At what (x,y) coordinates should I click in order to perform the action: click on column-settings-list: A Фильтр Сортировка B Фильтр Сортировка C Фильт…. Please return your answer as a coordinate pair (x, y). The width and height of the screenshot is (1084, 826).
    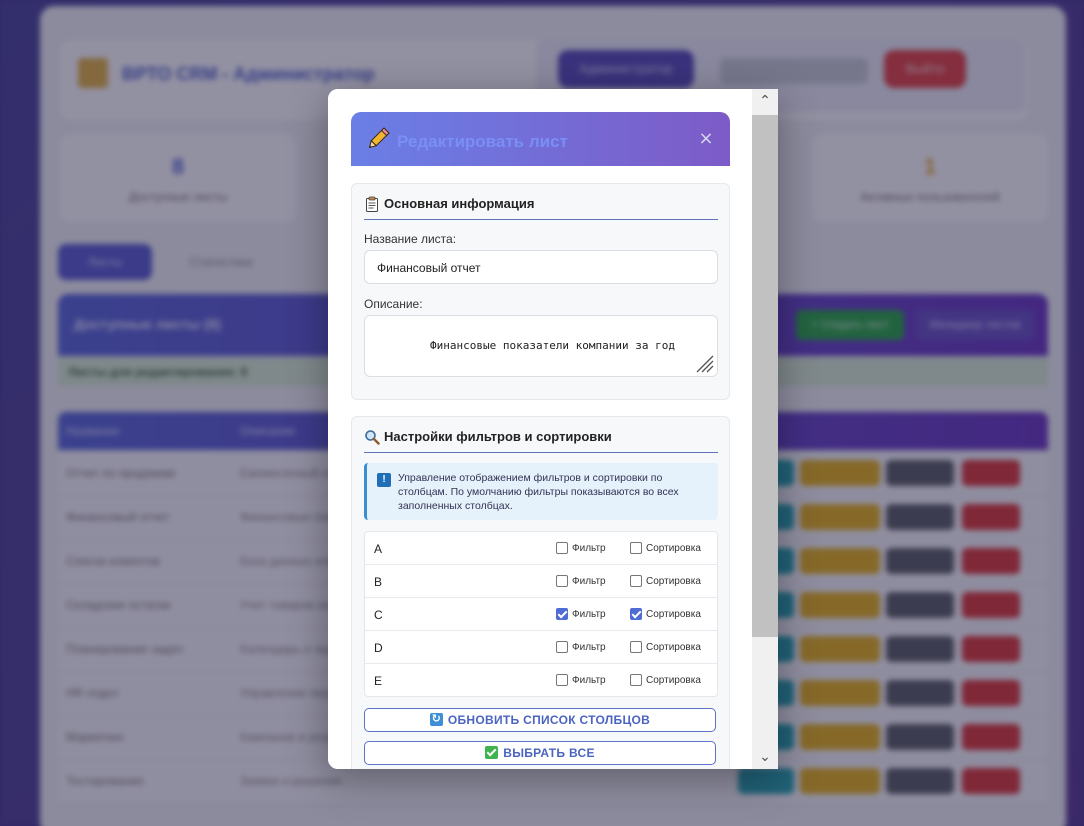
    Looking at the image, I should click on (541, 614).